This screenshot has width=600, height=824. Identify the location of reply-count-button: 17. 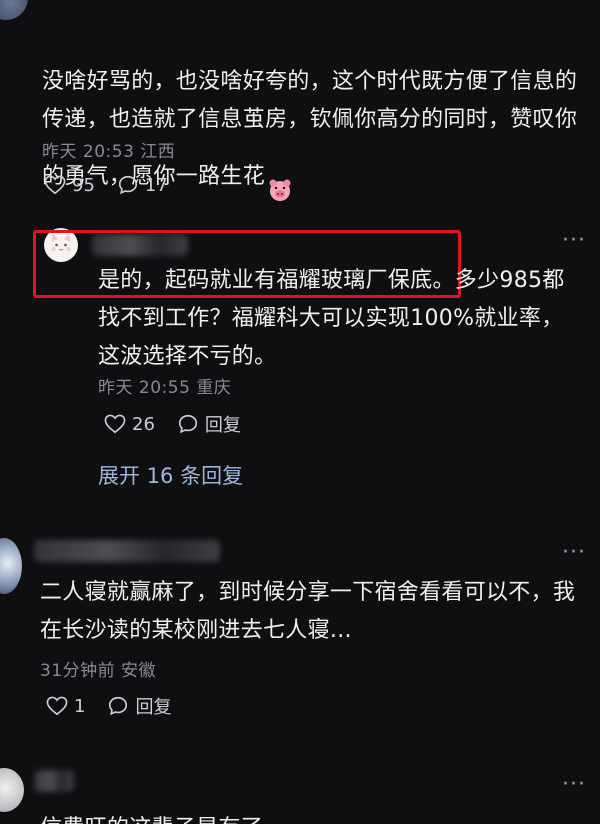
(142, 185).